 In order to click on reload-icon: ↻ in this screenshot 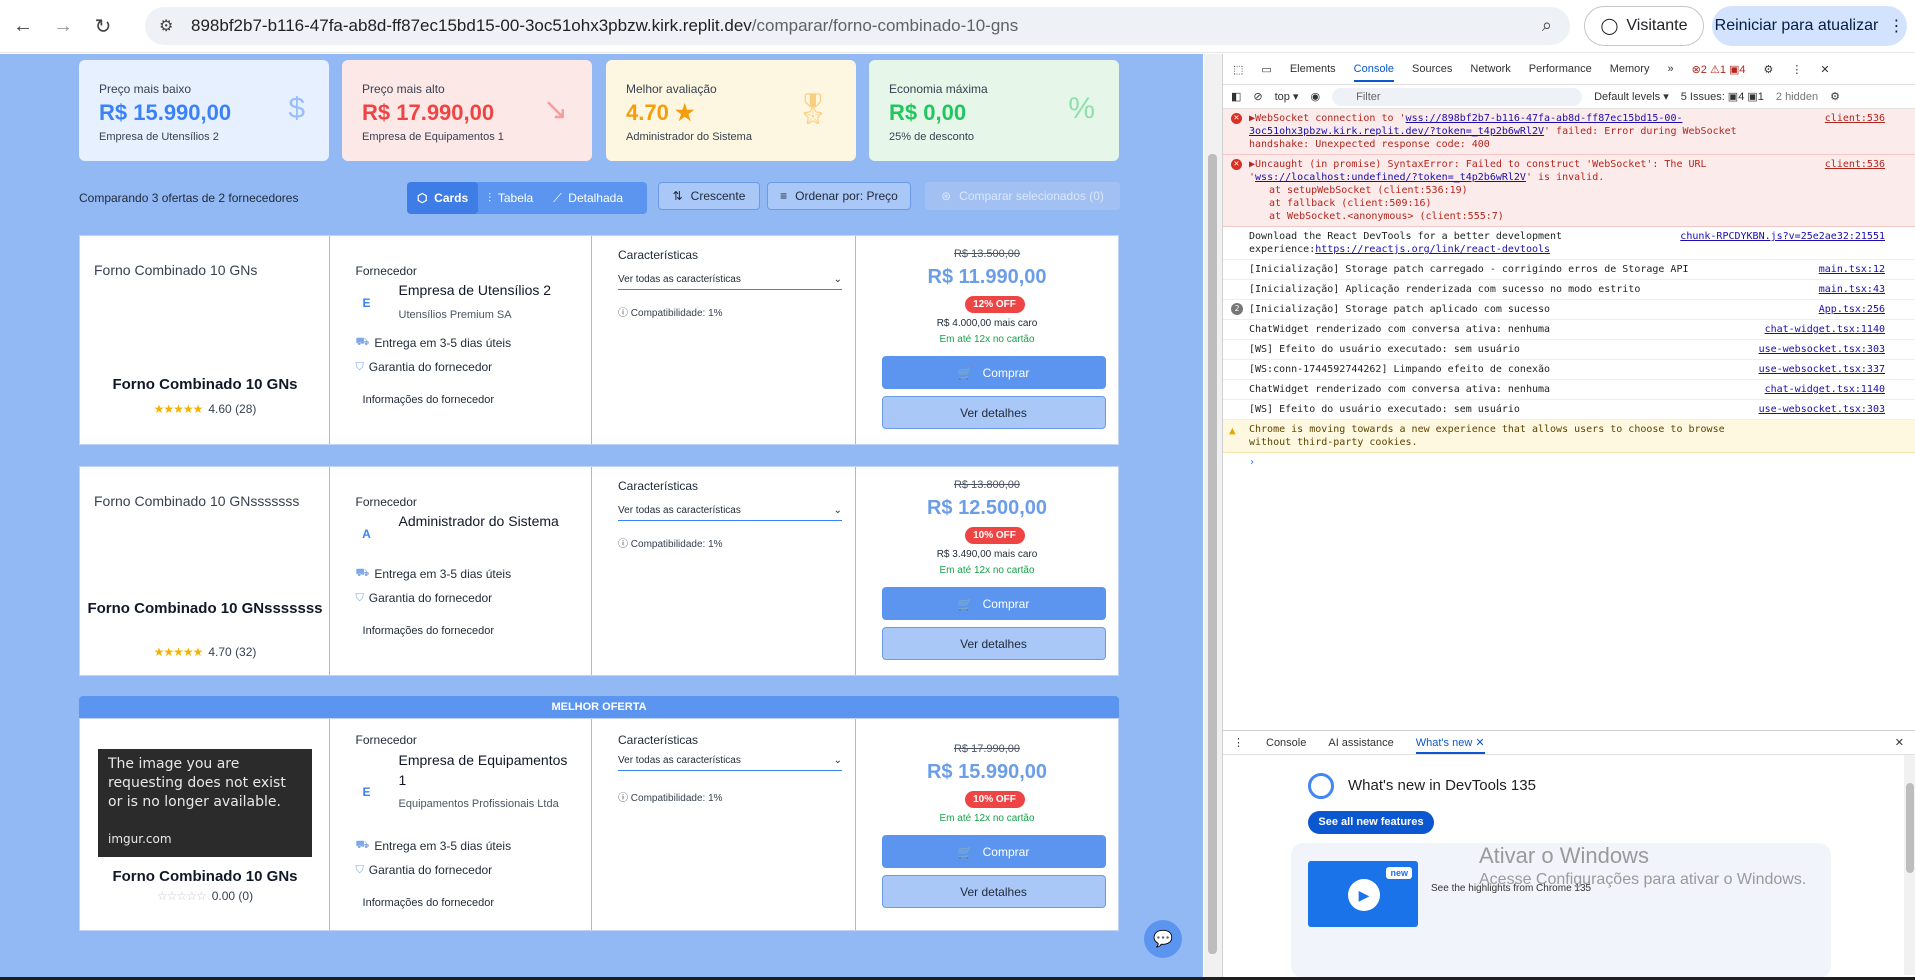, I will do `click(103, 26)`.